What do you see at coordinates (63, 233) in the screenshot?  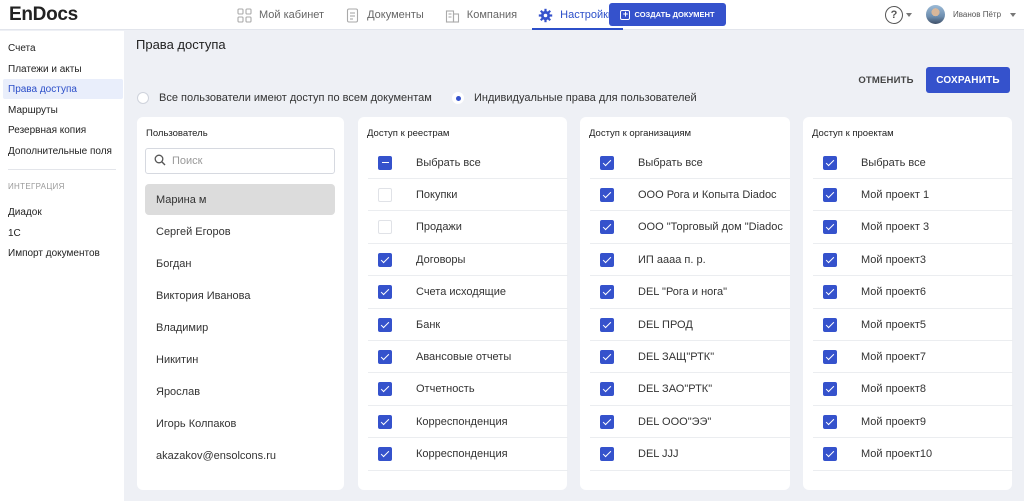 I see `sidebar-item-1c: 1С` at bounding box center [63, 233].